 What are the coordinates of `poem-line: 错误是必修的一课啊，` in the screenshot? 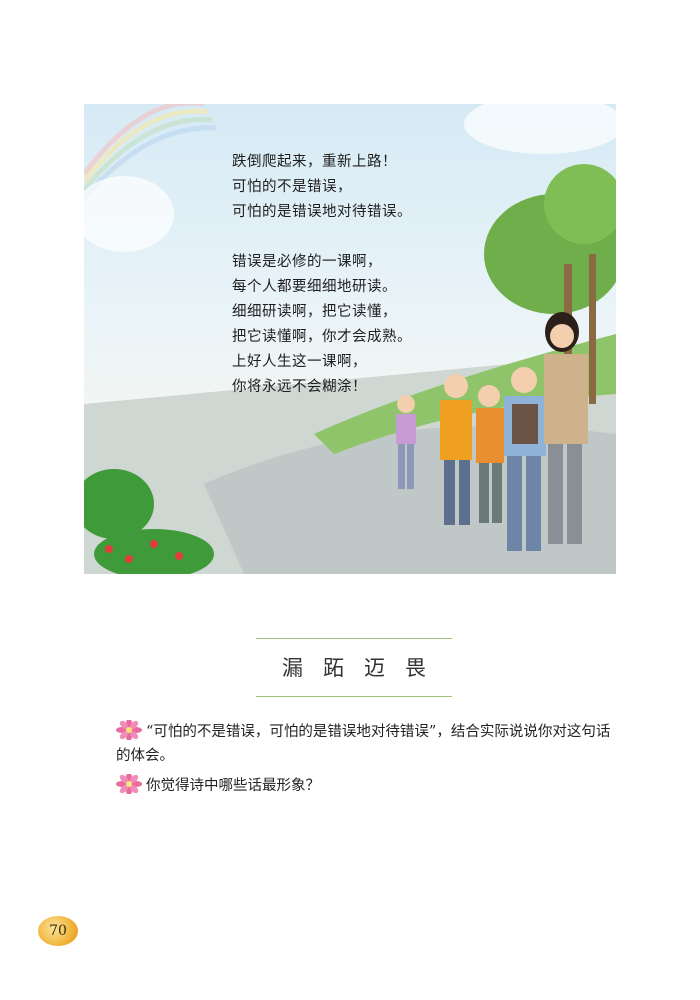 It's located at (307, 262).